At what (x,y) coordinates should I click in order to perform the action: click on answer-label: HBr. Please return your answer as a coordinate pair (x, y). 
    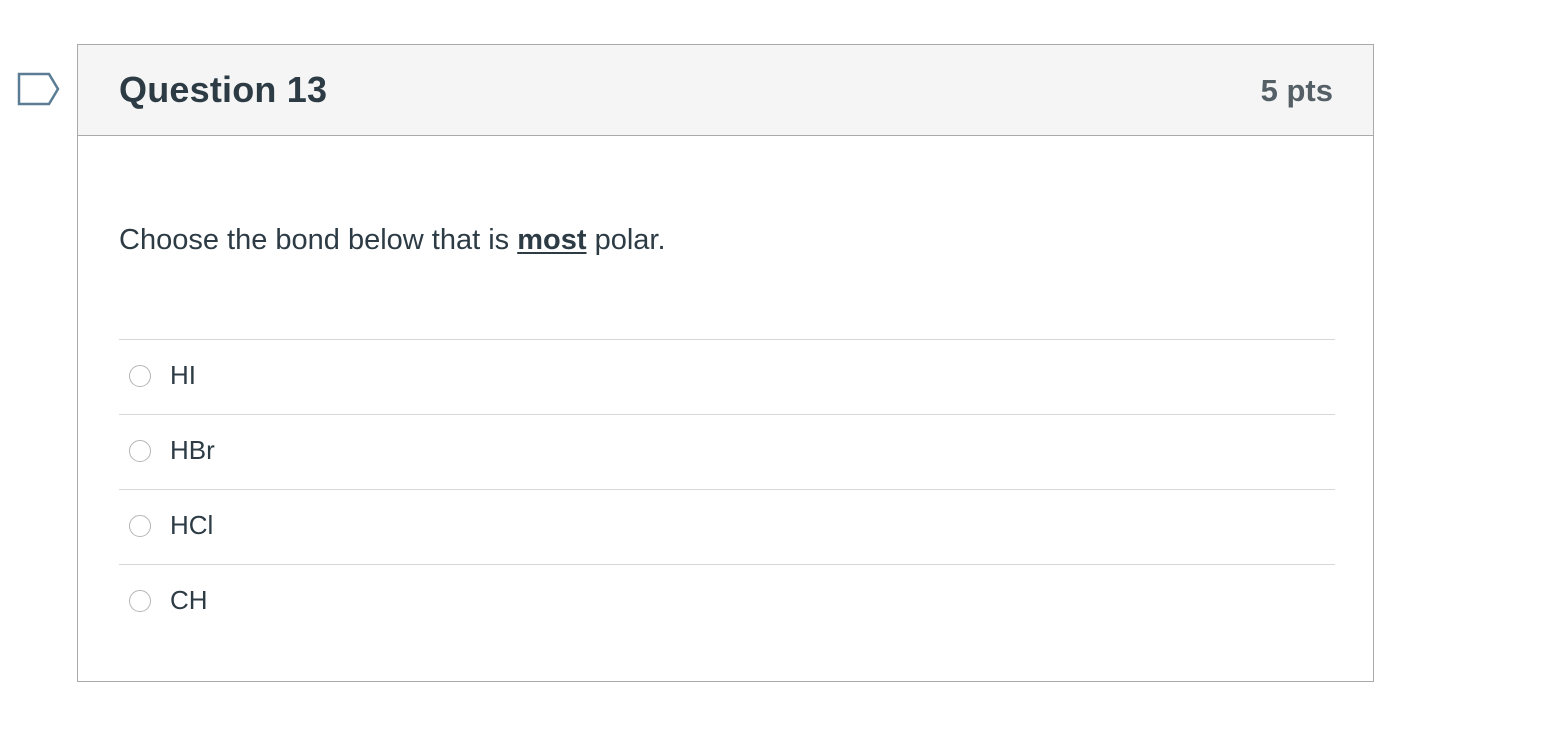
    Looking at the image, I should click on (192, 450).